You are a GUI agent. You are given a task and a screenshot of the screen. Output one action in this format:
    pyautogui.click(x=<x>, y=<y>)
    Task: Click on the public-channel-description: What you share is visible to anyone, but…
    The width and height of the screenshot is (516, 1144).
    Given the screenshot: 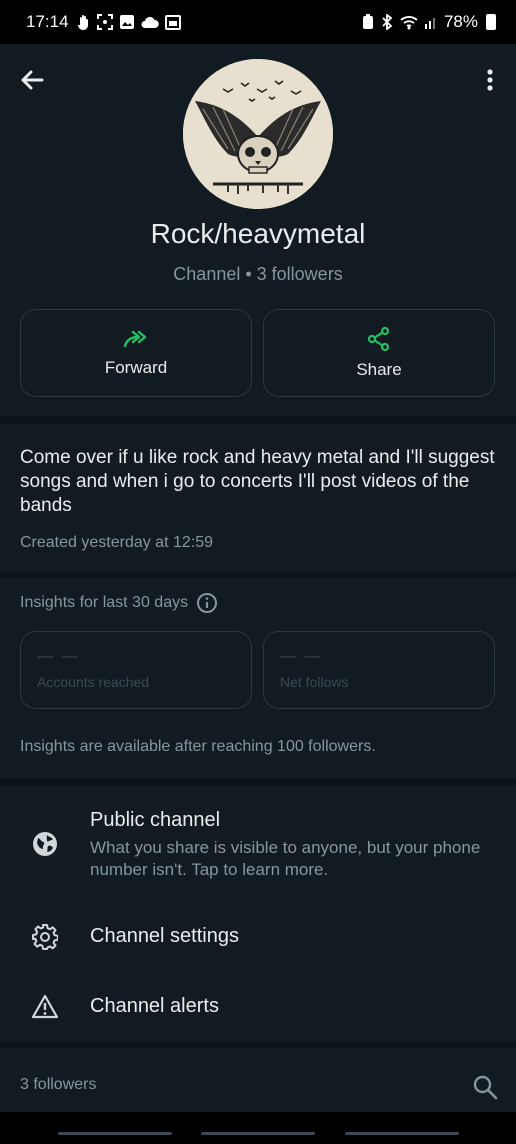 What is the action you would take?
    pyautogui.click(x=285, y=858)
    